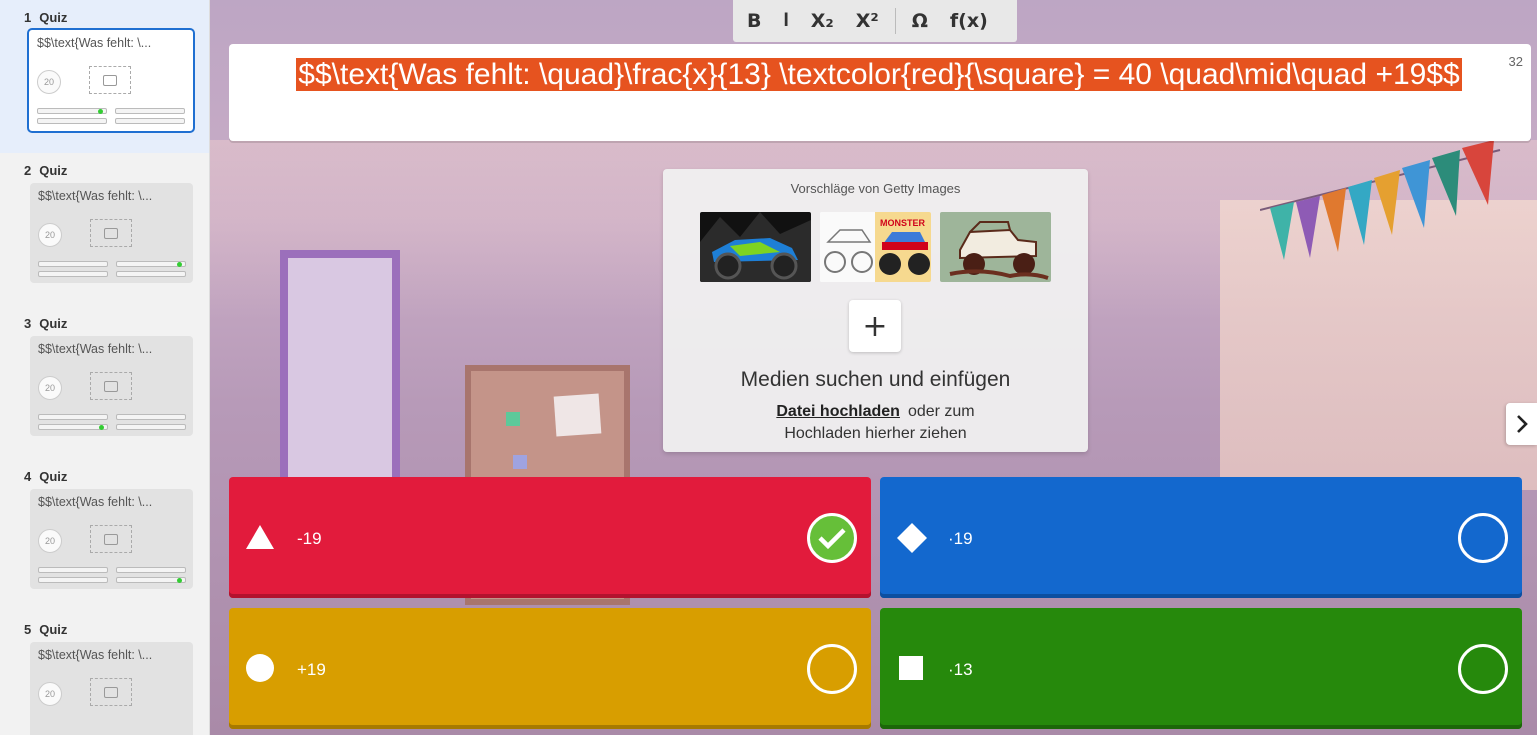  What do you see at coordinates (1201, 668) in the screenshot?
I see `answer-option-4: ·13` at bounding box center [1201, 668].